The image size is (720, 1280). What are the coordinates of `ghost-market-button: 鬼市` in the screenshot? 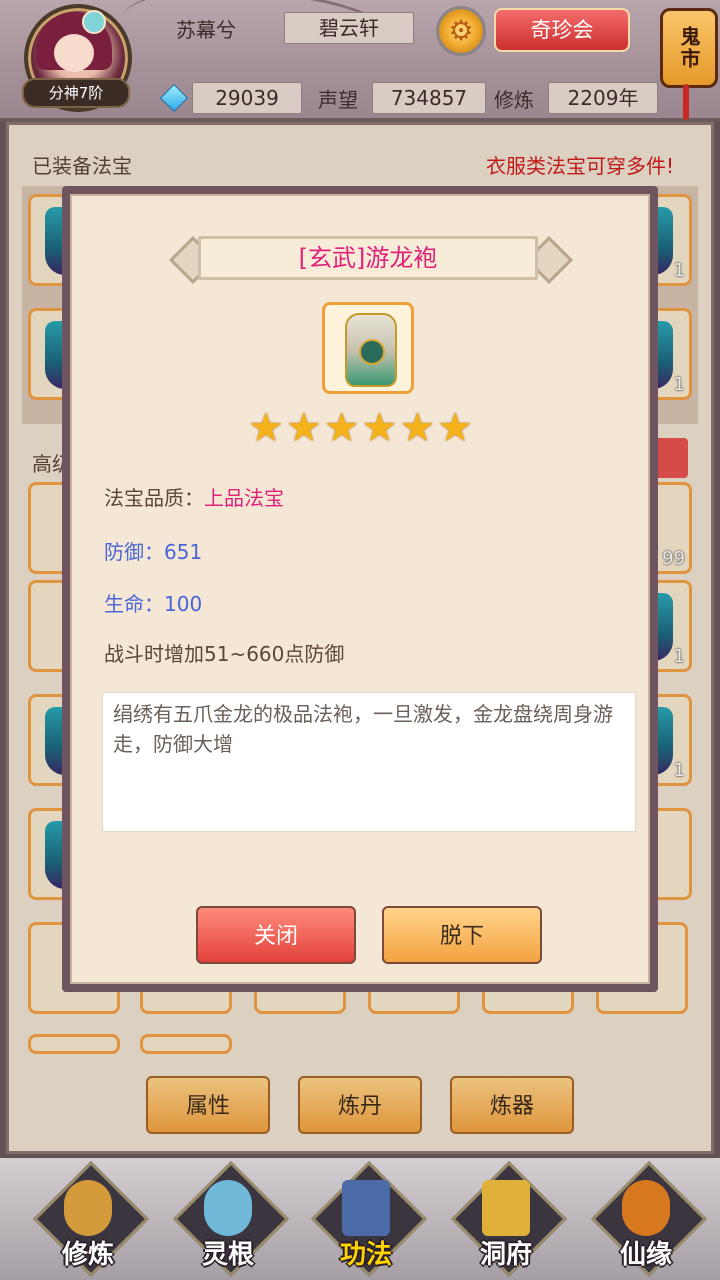 It's located at (689, 48).